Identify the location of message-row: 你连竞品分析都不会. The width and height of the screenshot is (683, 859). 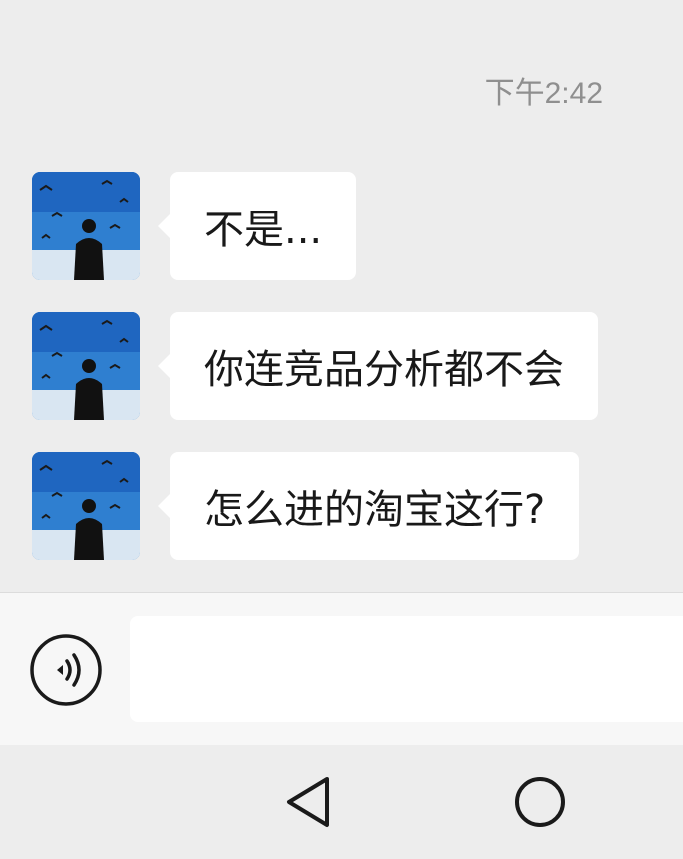
(315, 366).